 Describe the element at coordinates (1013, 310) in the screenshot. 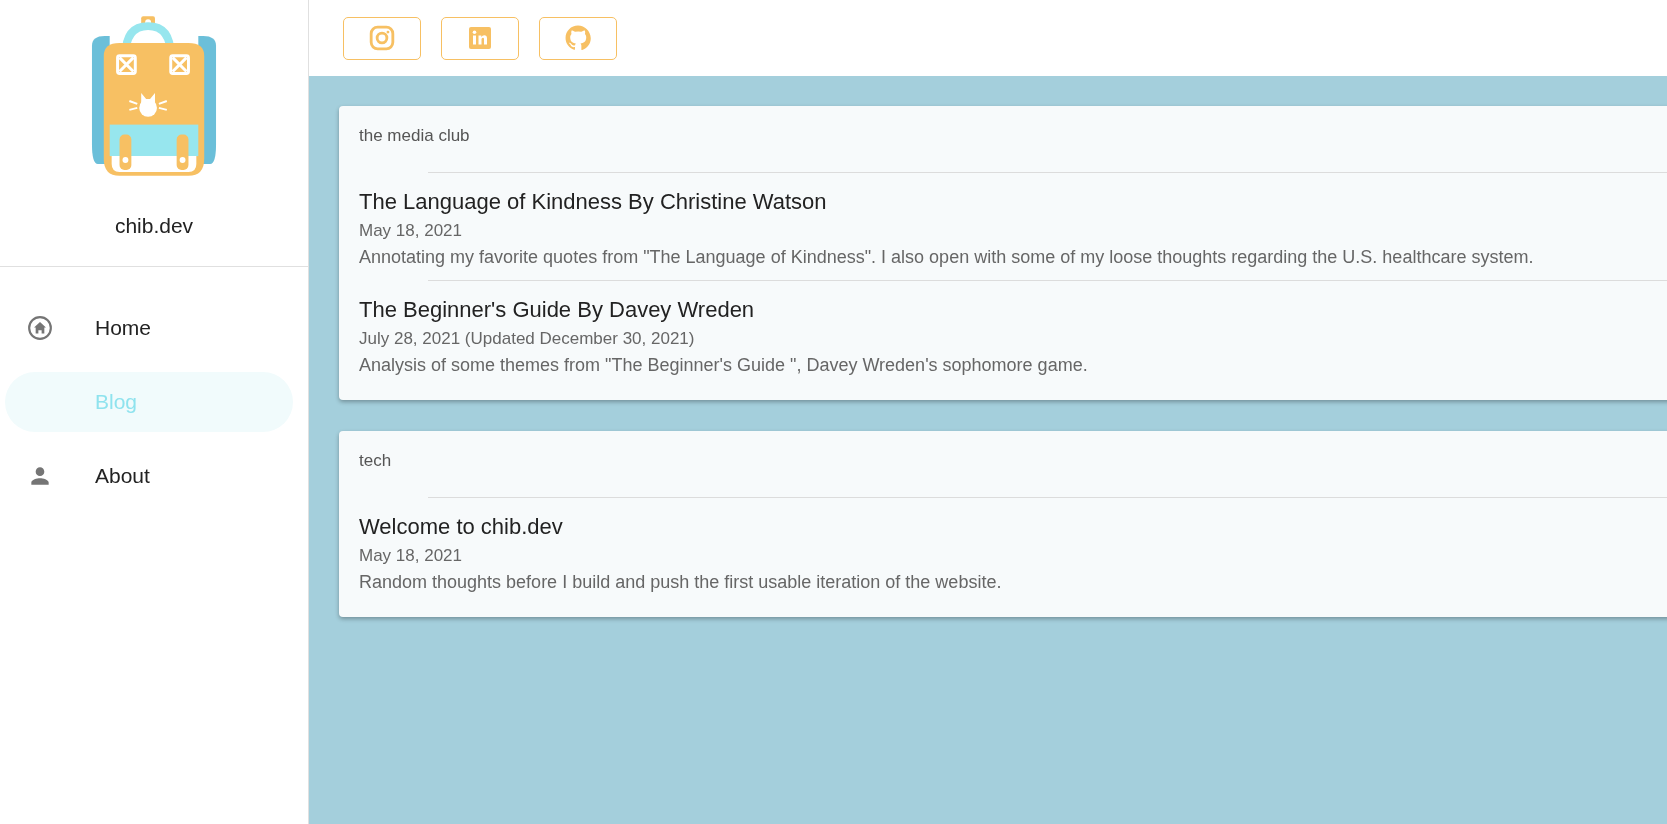

I see `post-title-link: The Beginner's Guide By Davey Wreden` at that location.